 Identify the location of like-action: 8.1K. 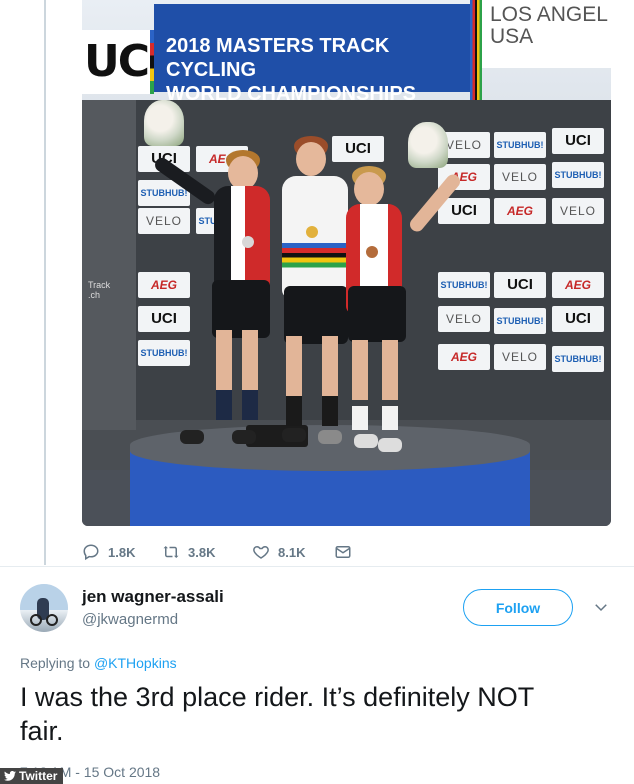
(278, 552).